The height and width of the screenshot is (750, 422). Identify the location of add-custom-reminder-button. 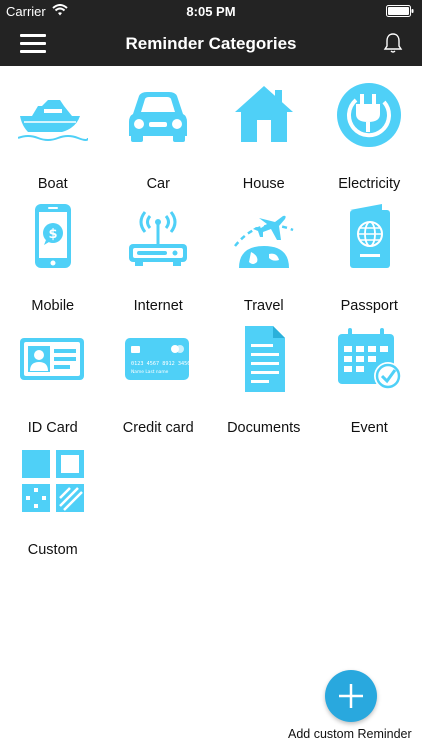
(351, 696).